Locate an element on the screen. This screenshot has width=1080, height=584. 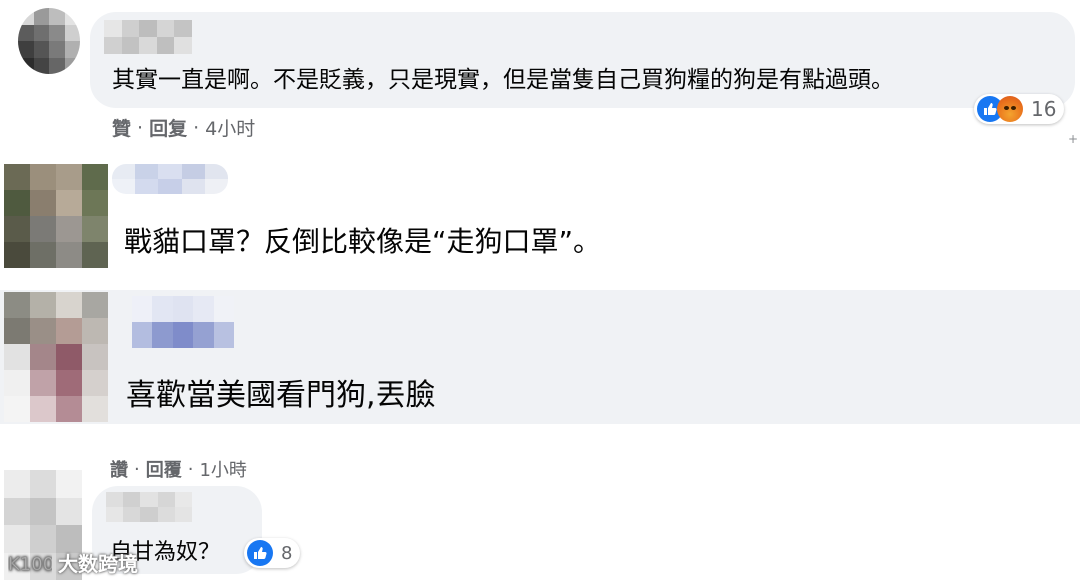
watermark-text: 大数跨境 is located at coordinates (98, 564).